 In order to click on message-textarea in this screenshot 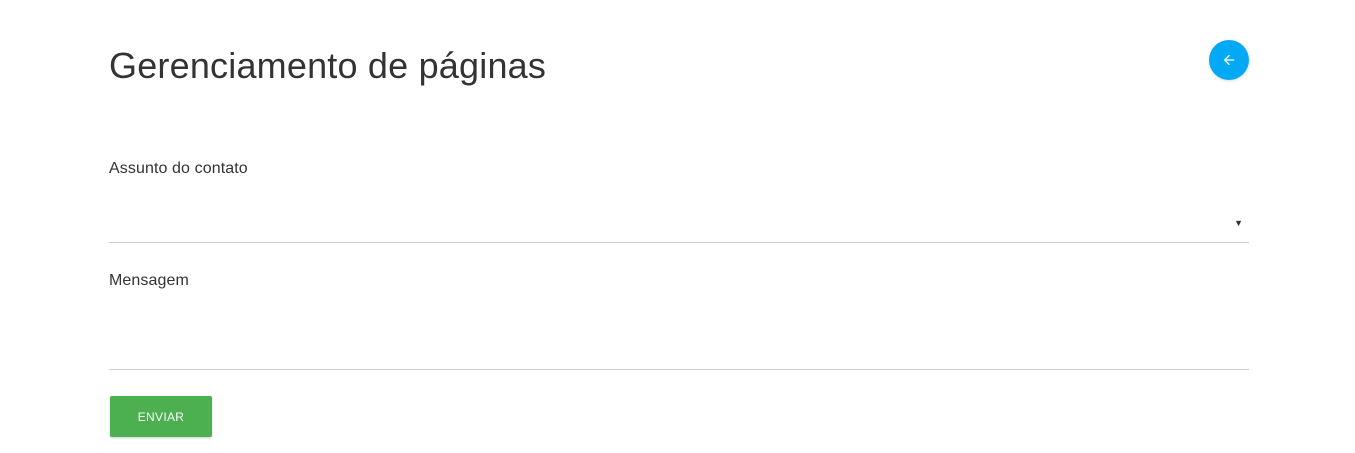, I will do `click(679, 335)`.